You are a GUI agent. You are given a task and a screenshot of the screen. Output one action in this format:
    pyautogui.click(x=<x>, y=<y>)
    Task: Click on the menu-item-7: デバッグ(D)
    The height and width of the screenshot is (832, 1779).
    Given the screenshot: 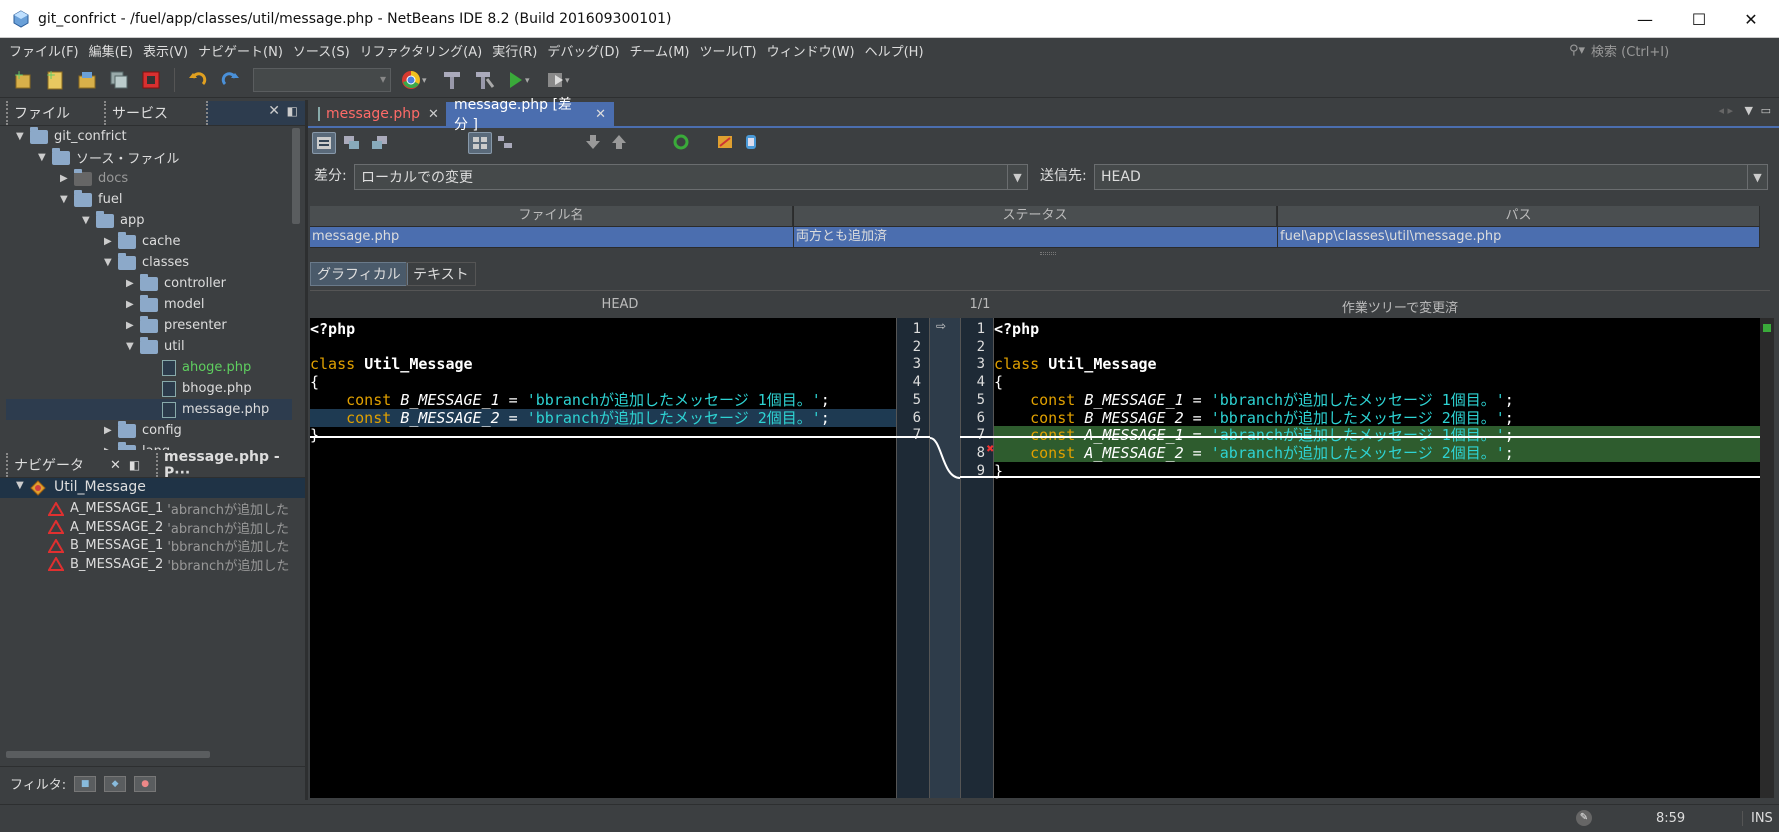 What is the action you would take?
    pyautogui.click(x=583, y=50)
    